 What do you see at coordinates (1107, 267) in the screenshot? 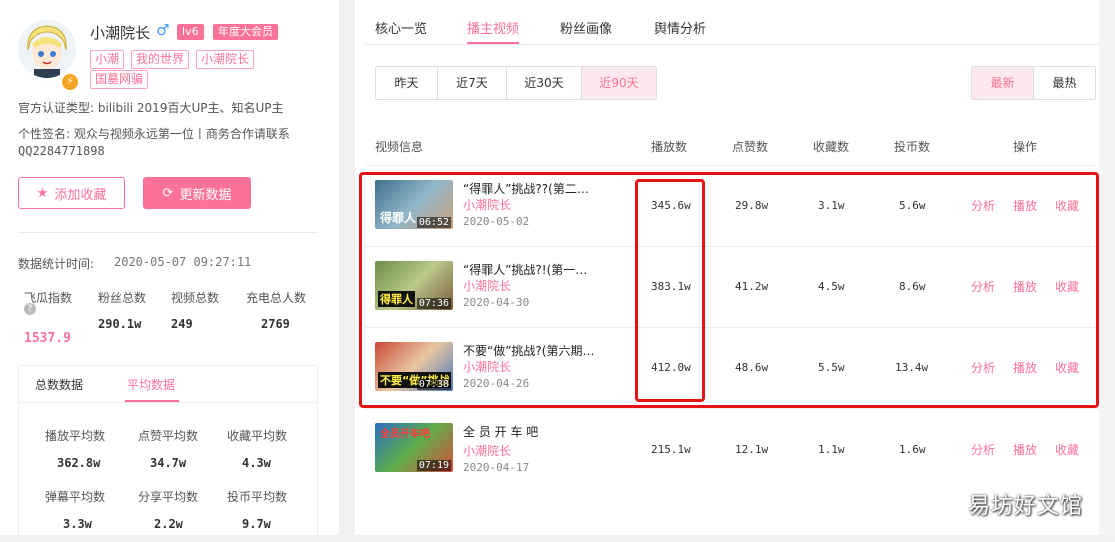
I see `scrollbar` at bounding box center [1107, 267].